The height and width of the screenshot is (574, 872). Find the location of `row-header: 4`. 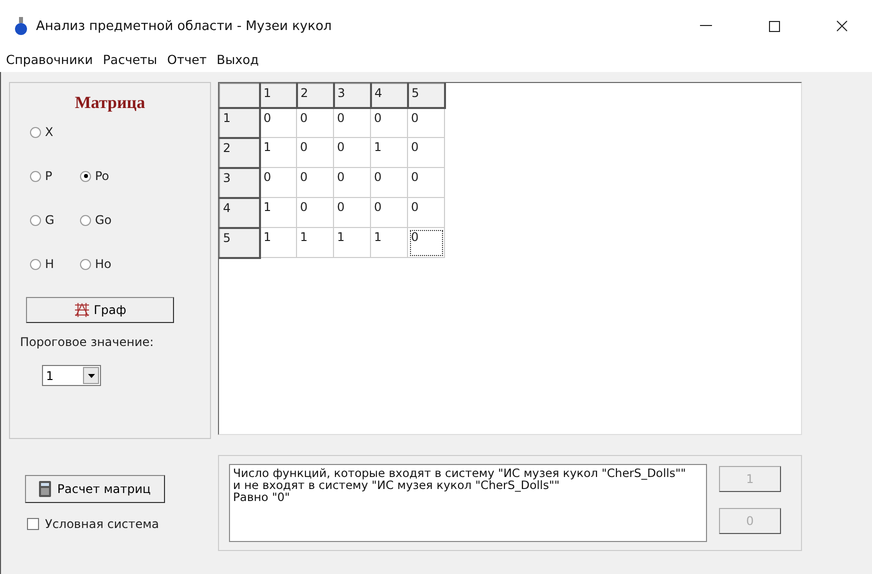

row-header: 4 is located at coordinates (240, 213).